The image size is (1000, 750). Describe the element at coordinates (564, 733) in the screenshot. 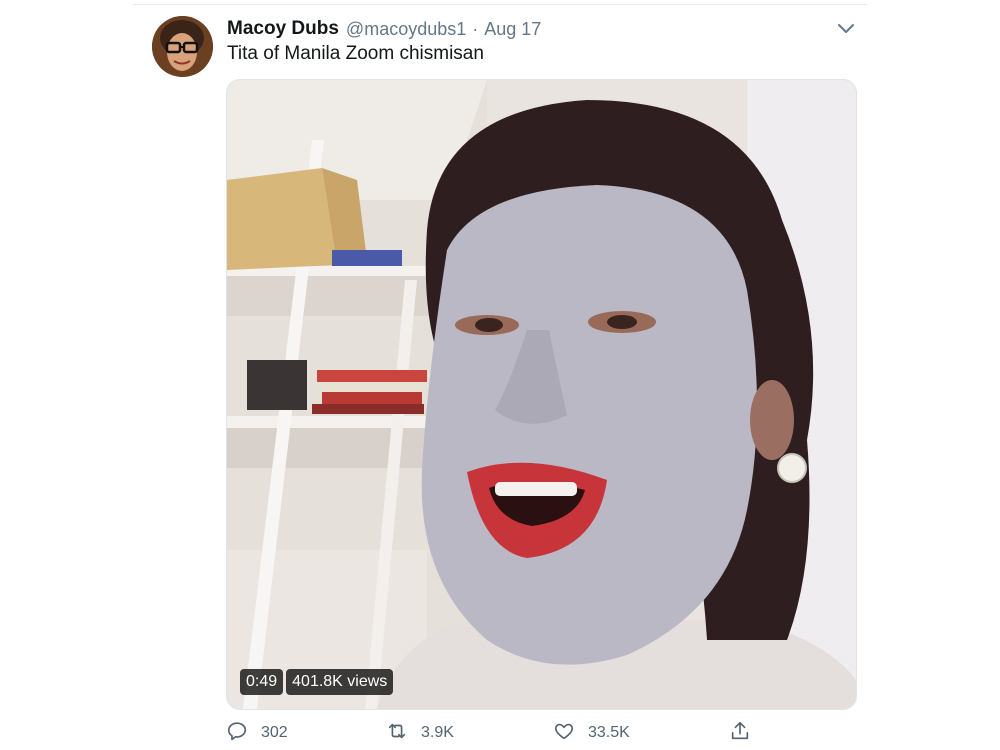

I see `heart-icon` at that location.